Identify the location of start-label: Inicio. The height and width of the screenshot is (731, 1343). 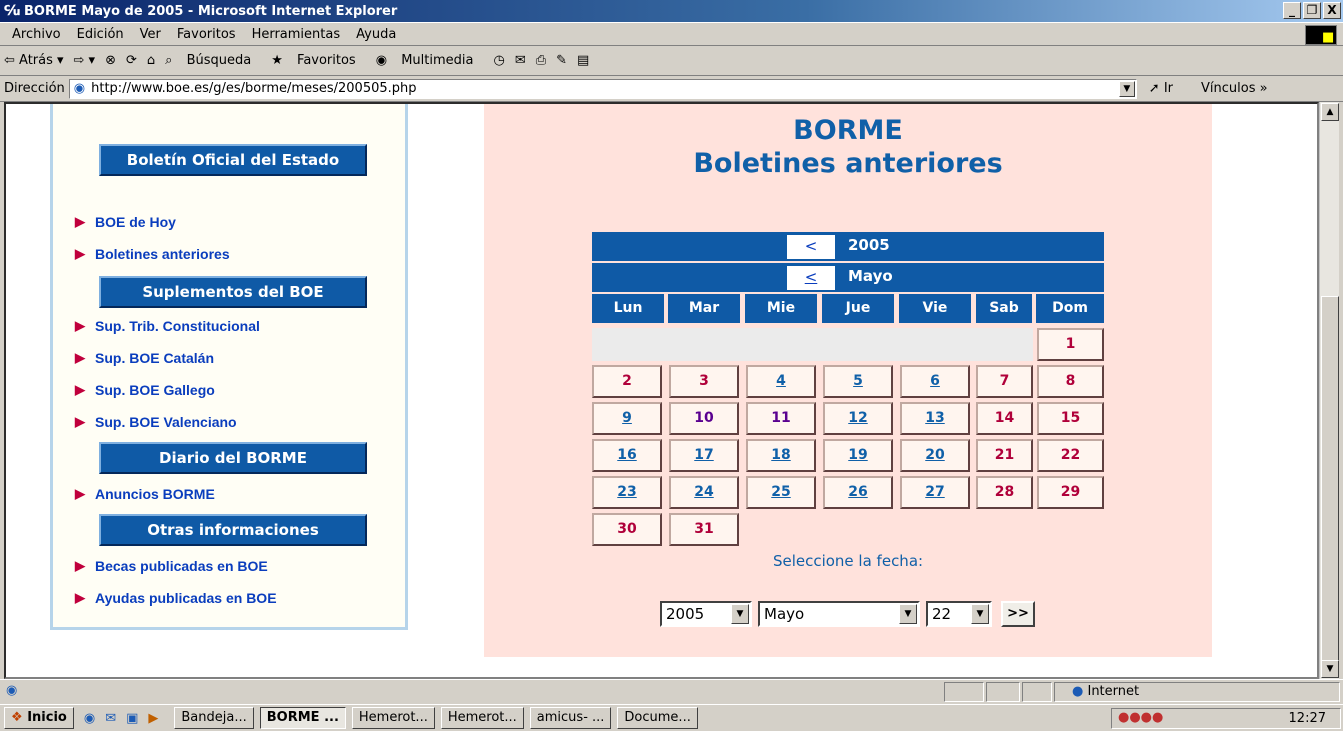
(47, 717).